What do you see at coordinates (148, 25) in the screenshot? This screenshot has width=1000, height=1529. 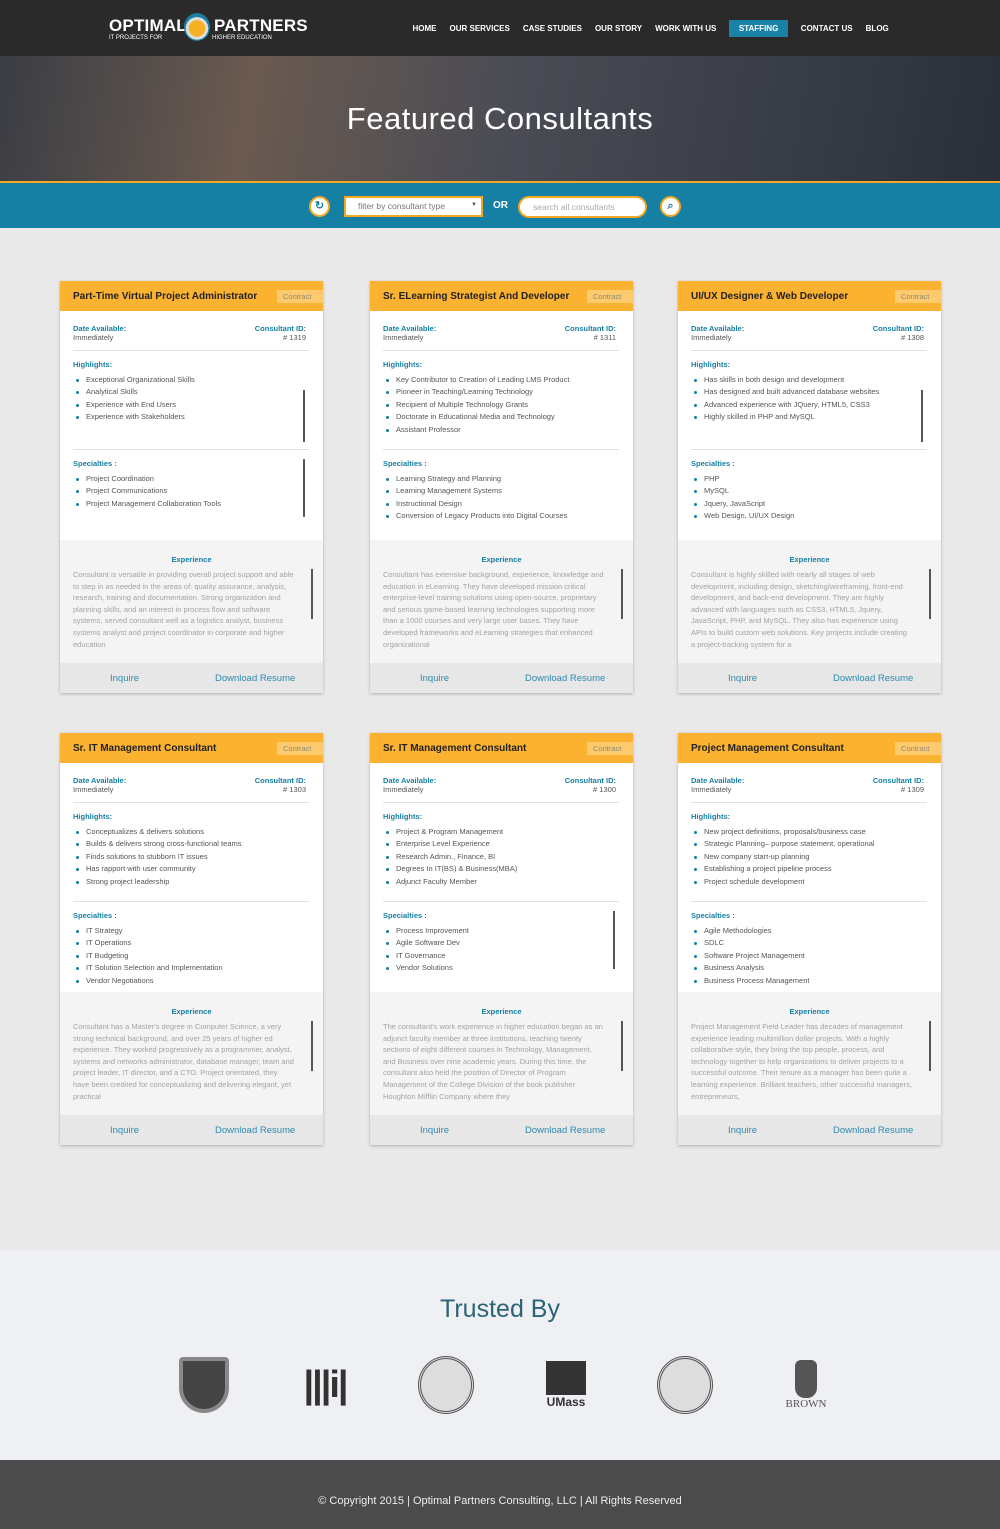 I see `logo-text: OPTIMAL` at bounding box center [148, 25].